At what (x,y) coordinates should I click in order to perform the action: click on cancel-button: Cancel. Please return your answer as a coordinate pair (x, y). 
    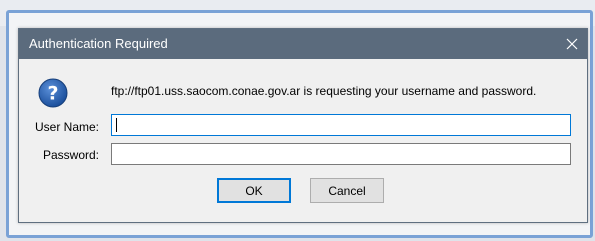
    Looking at the image, I should click on (347, 190).